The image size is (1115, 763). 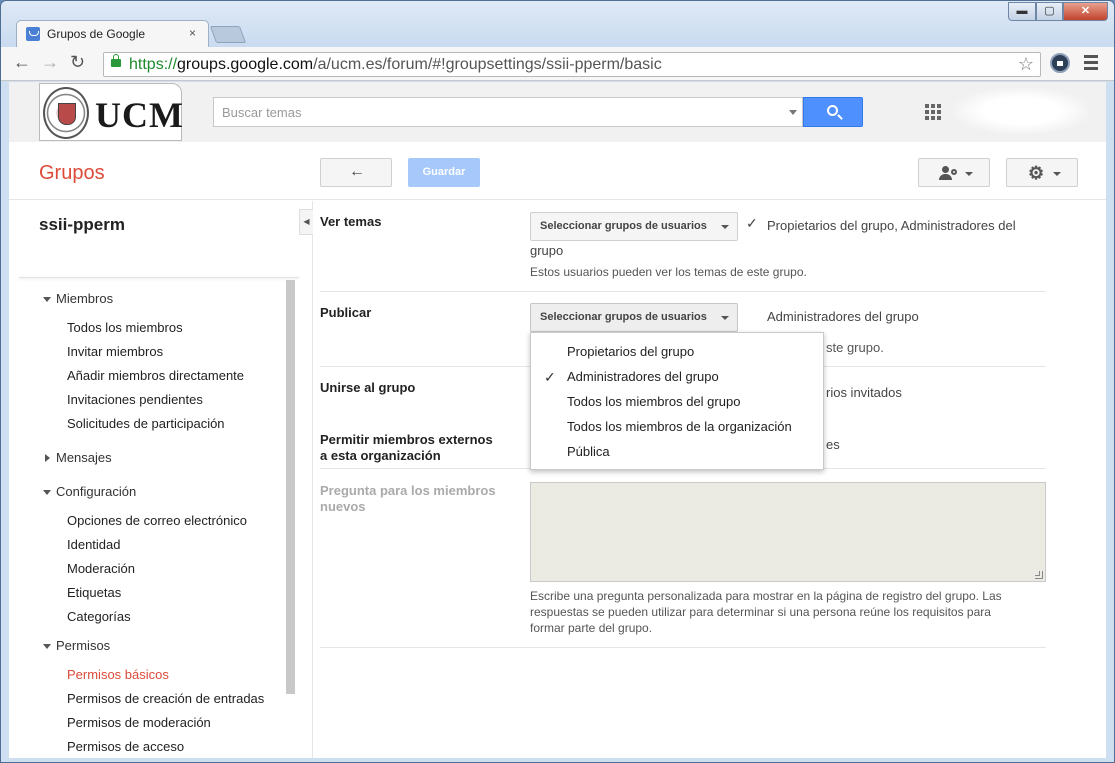 What do you see at coordinates (146, 723) in the screenshot?
I see `sidebar-item-permisos-moderacion: Permisos de moderación` at bounding box center [146, 723].